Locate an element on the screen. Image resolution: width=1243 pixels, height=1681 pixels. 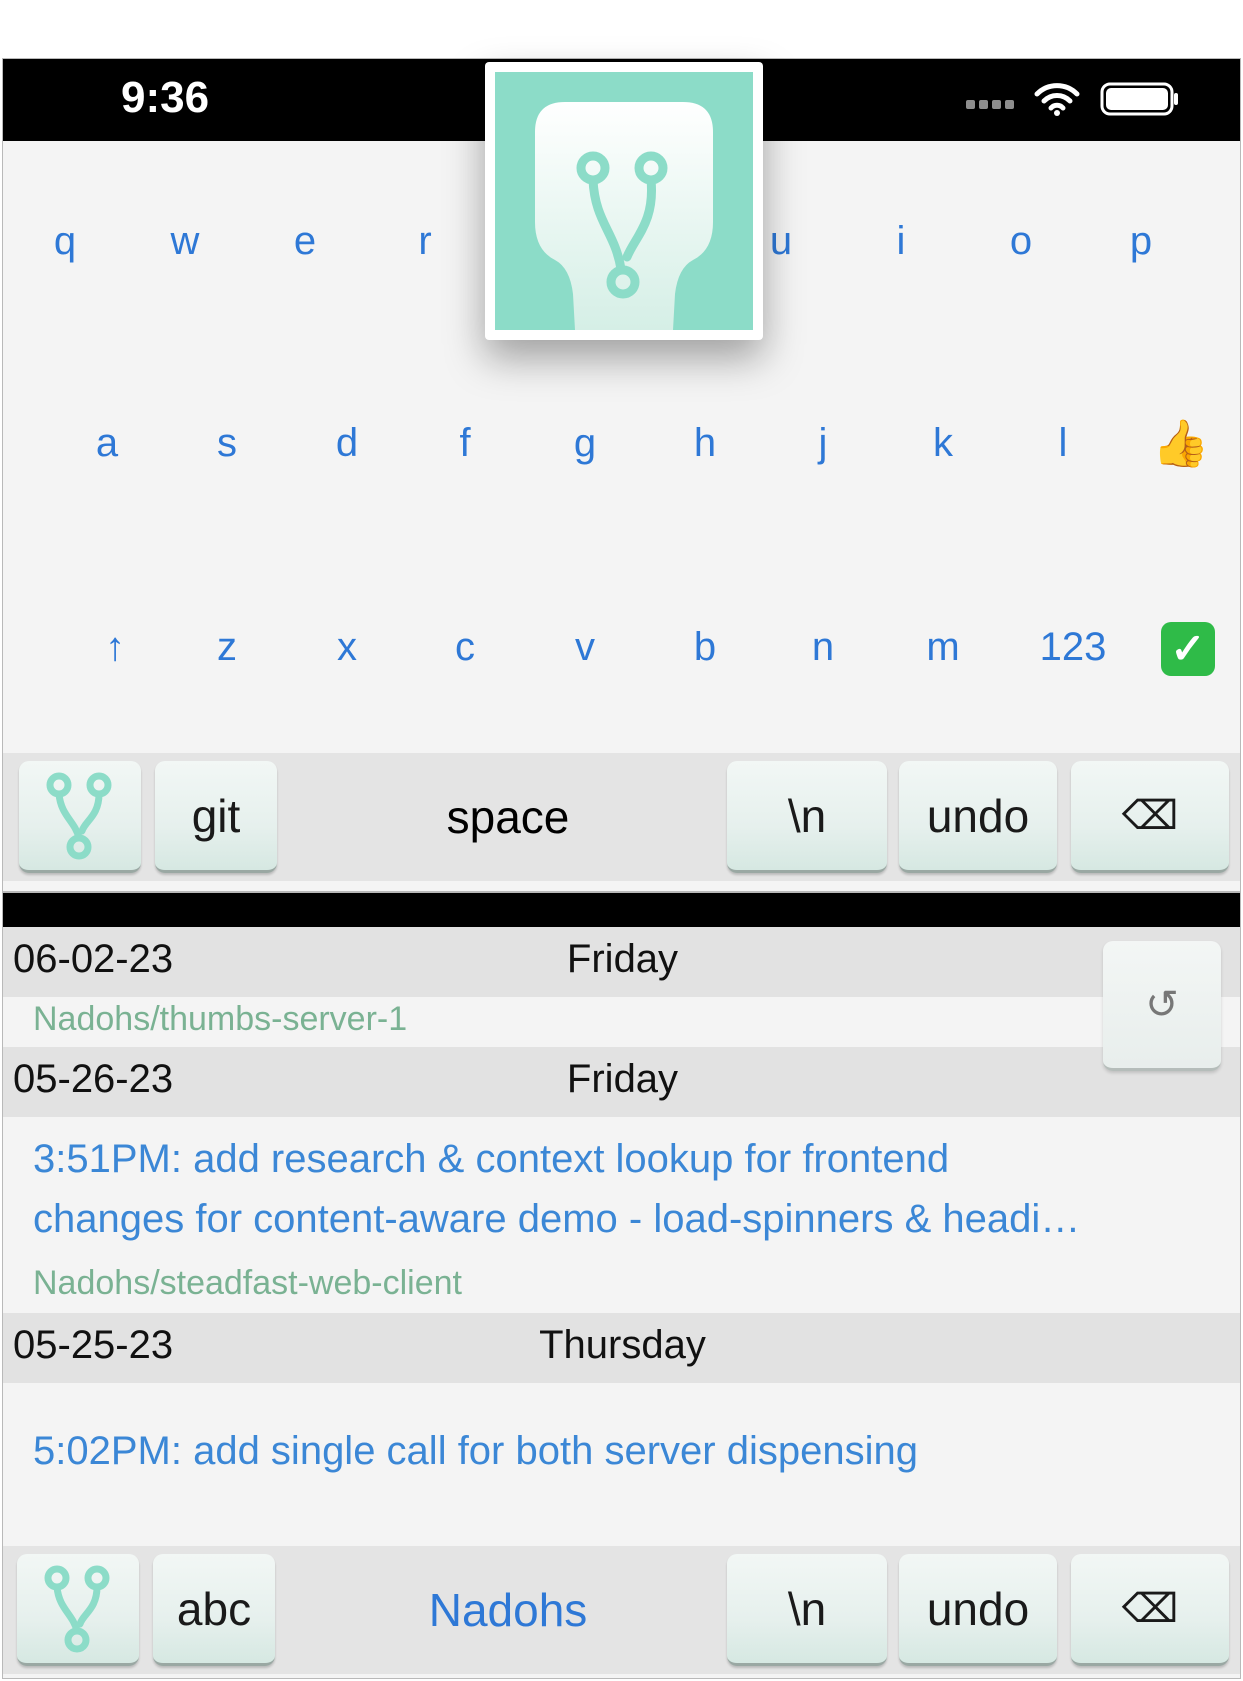
app-icon is located at coordinates (624, 201).